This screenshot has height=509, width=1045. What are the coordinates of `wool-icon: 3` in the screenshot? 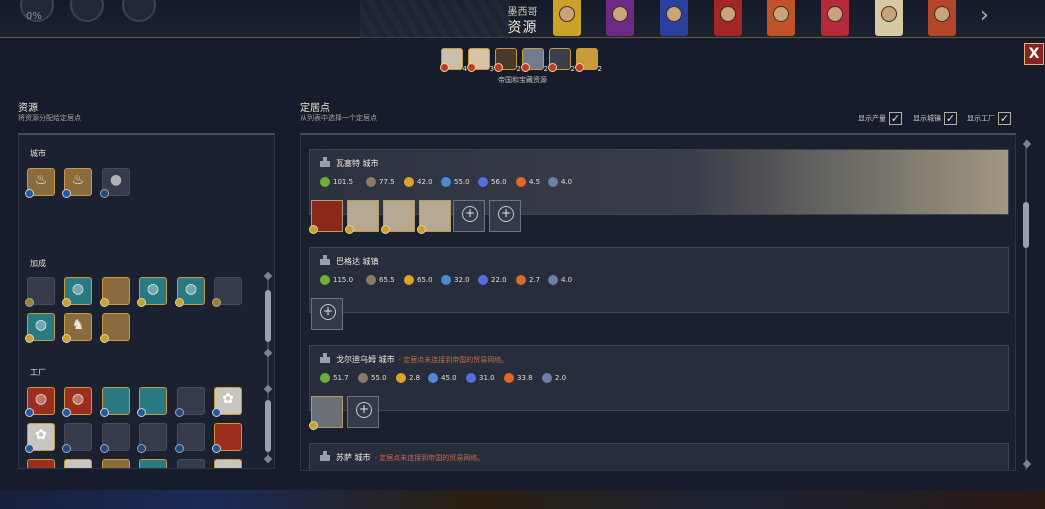 It's located at (480, 60).